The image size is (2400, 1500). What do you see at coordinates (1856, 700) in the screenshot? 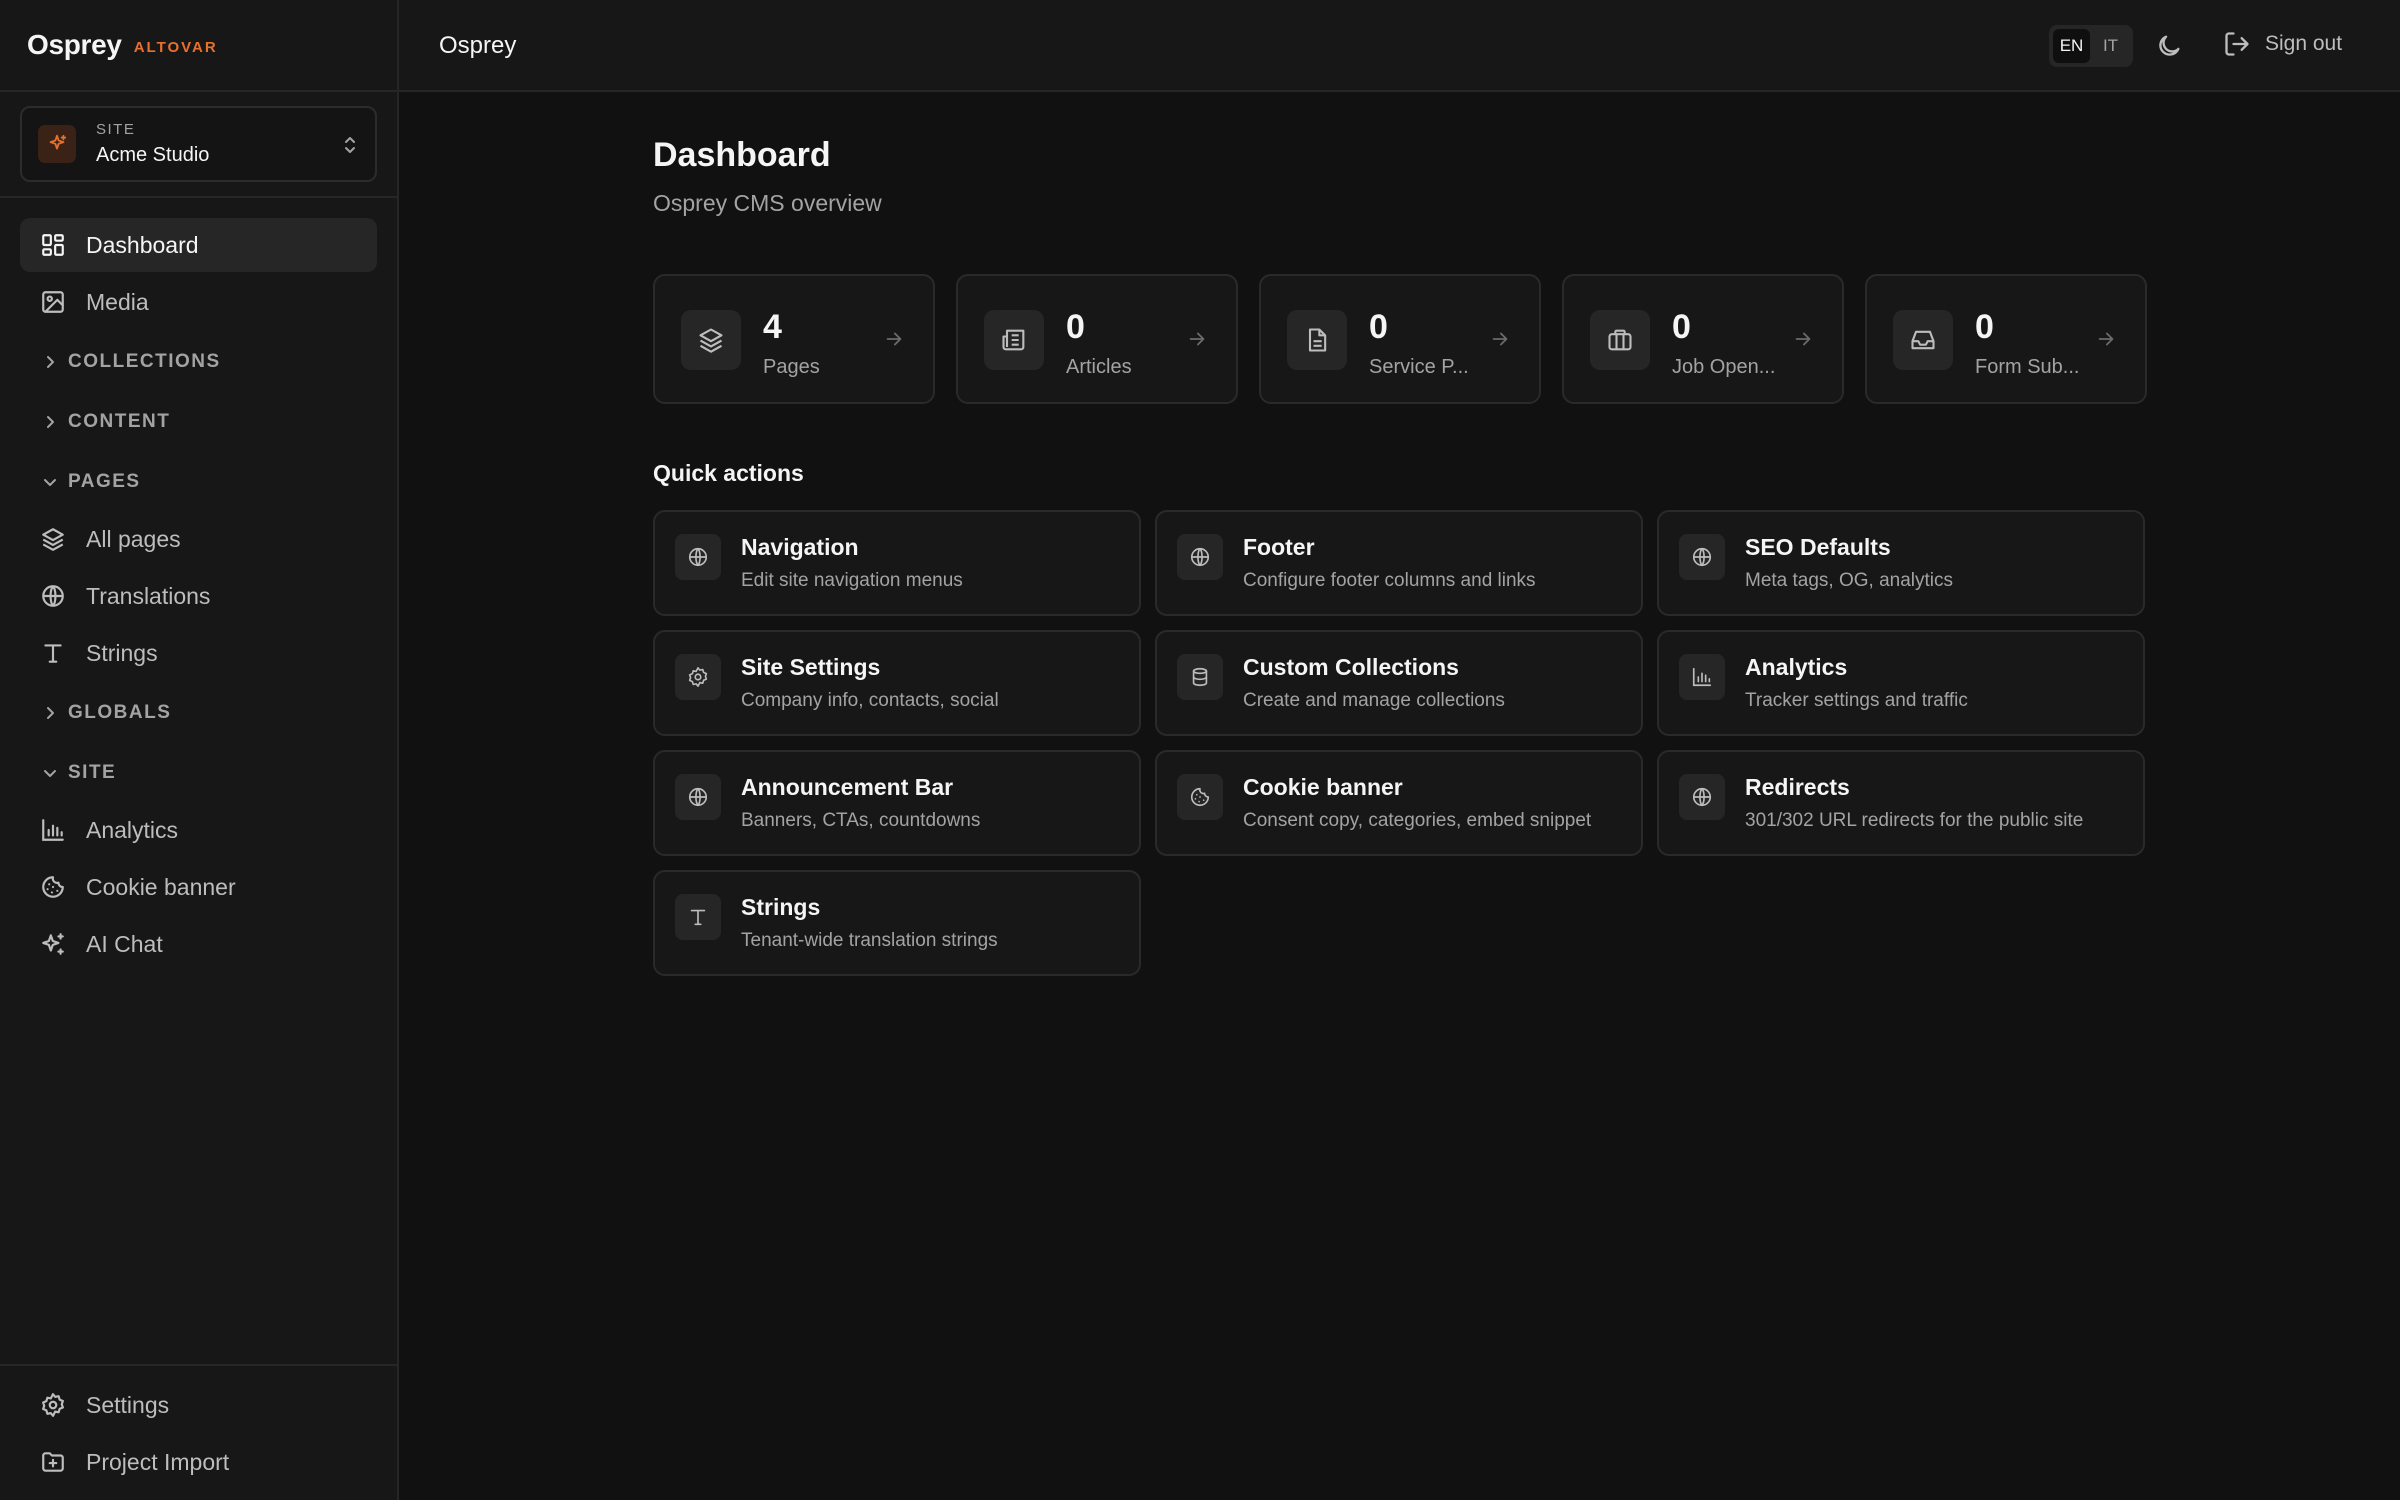
I see `quick-action-desc: Tracker settings and traffic` at bounding box center [1856, 700].